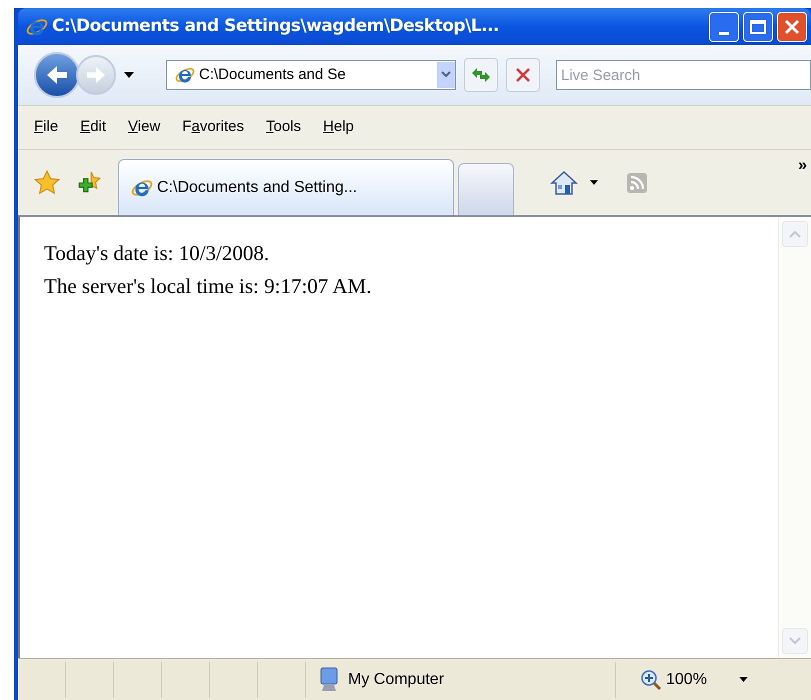 The image size is (811, 700). Describe the element at coordinates (564, 183) in the screenshot. I see `home-icon` at that location.